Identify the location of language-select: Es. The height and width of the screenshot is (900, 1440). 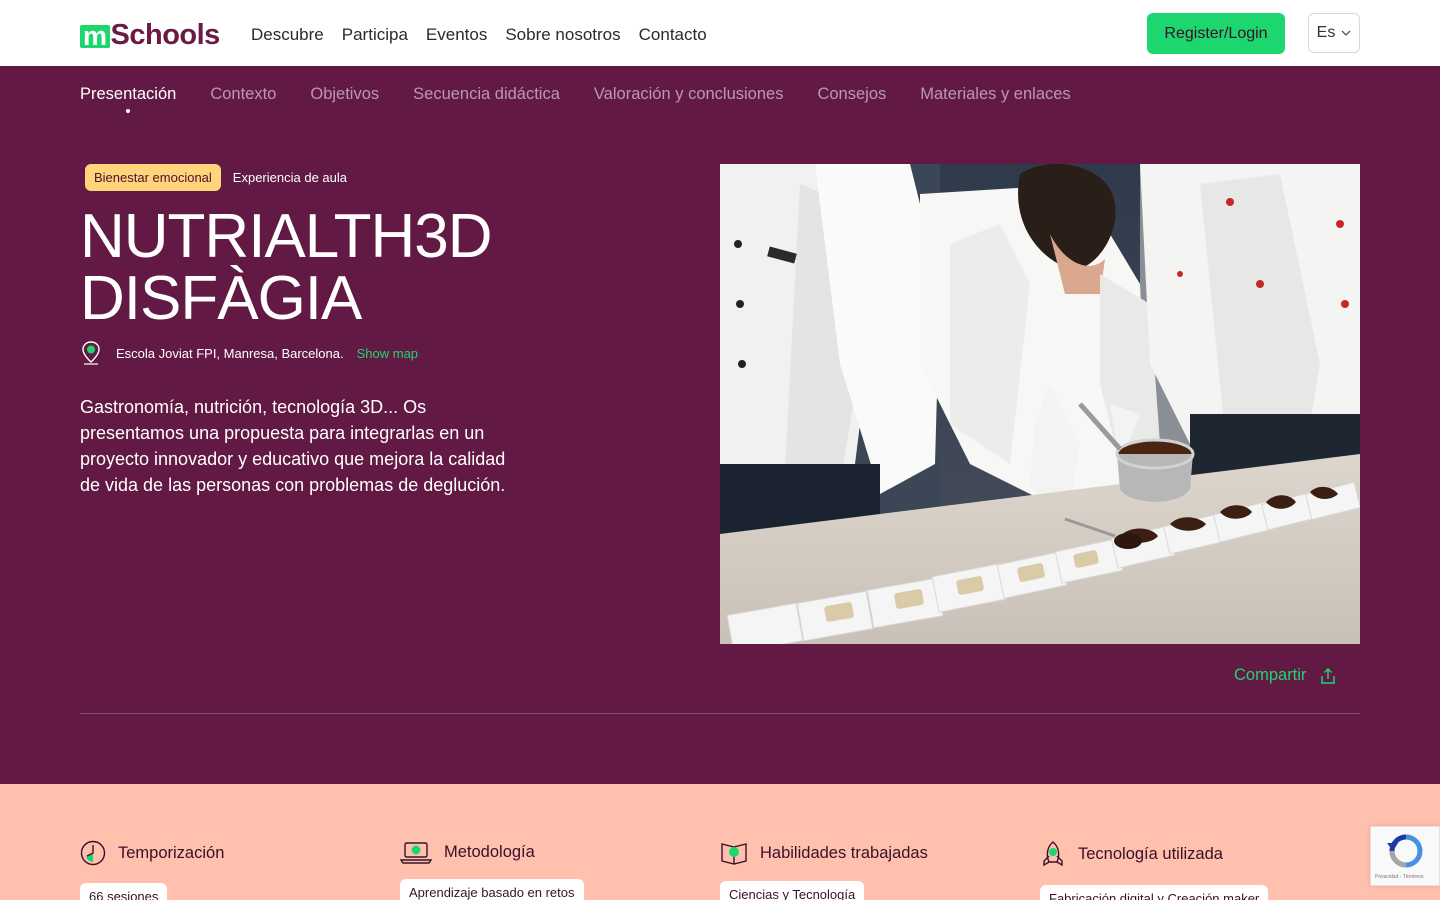
(1334, 33).